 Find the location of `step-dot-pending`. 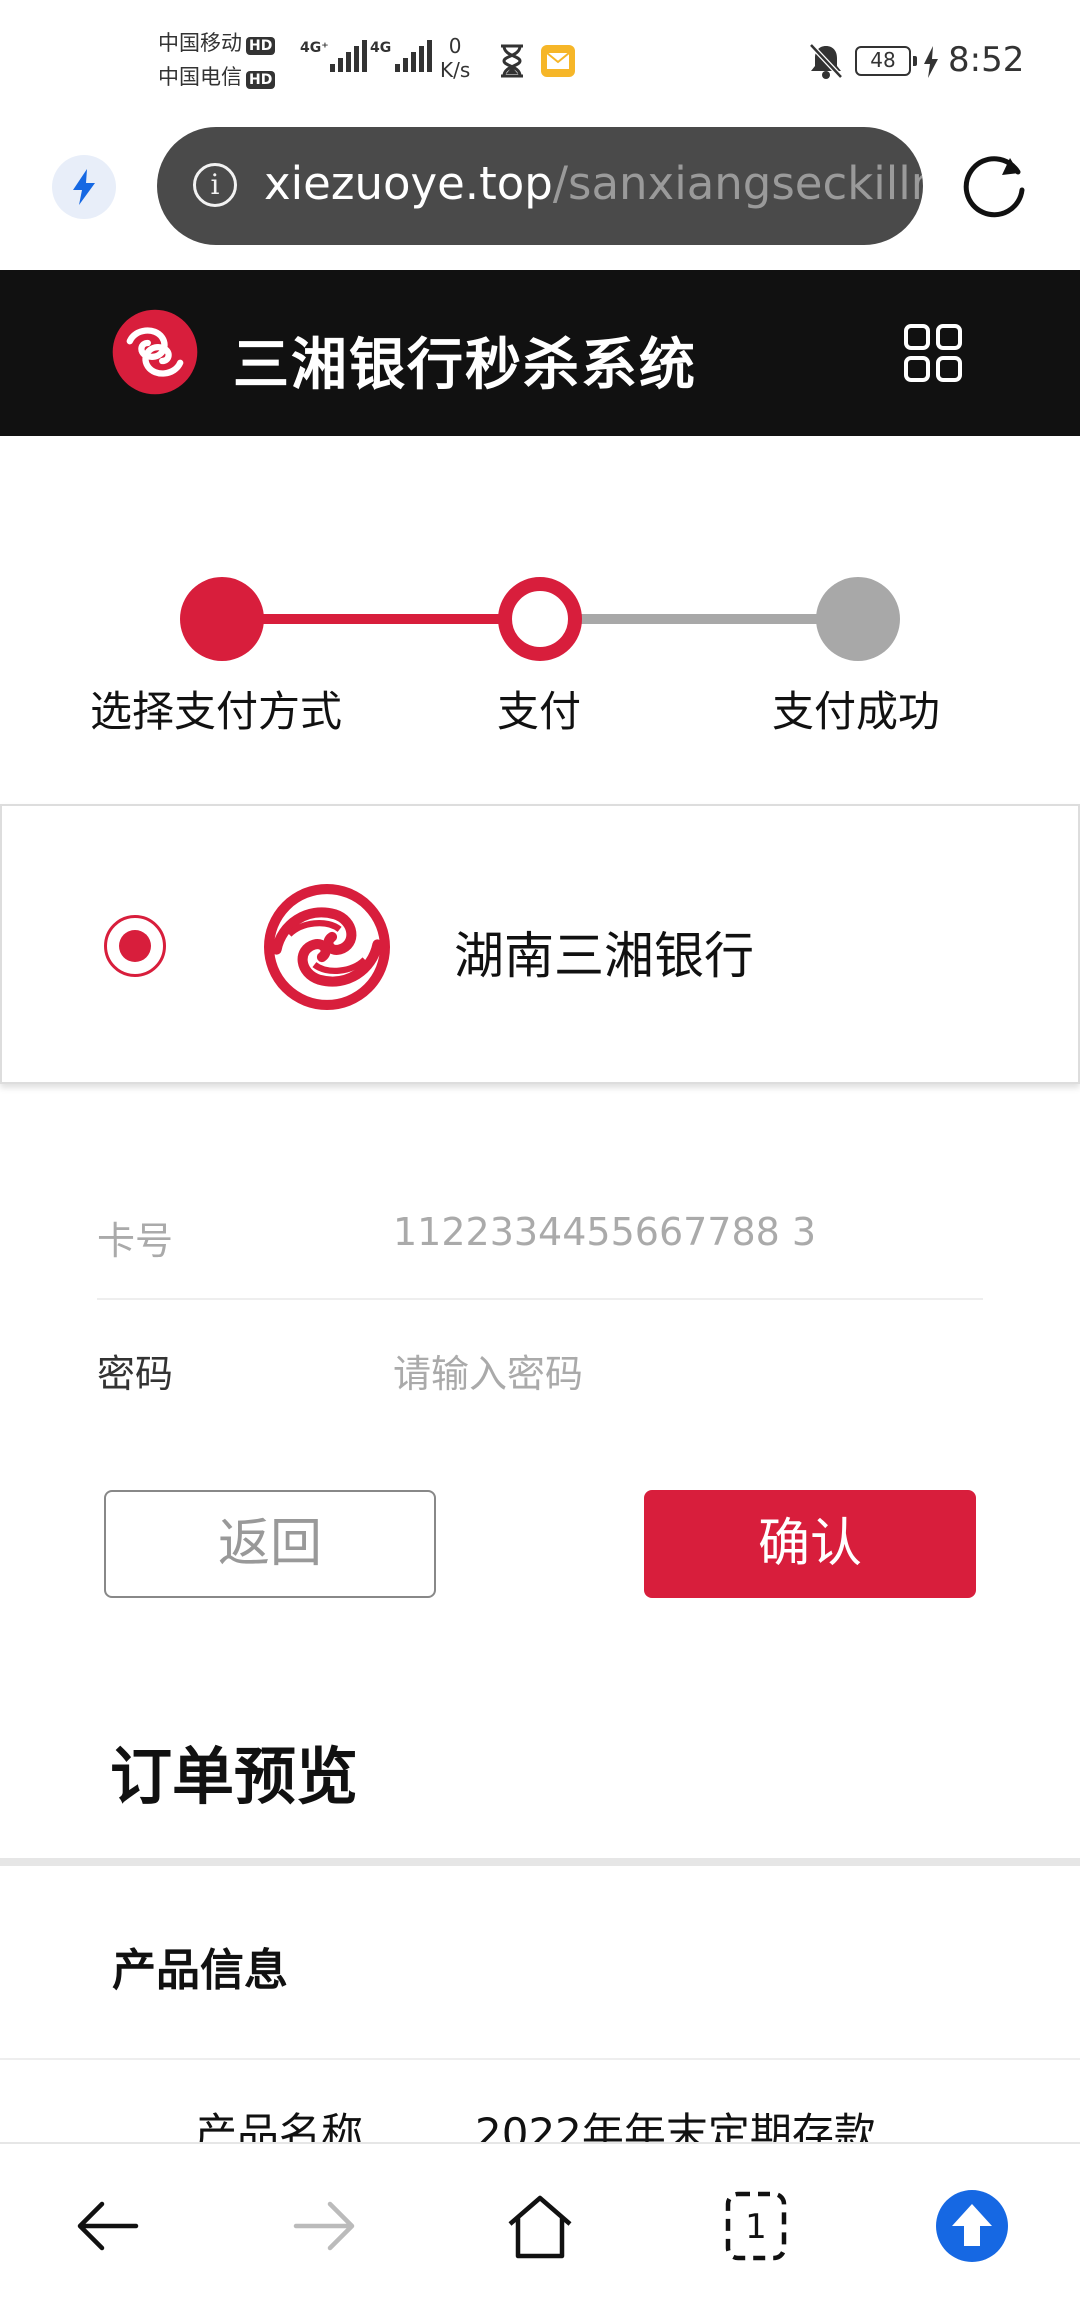

step-dot-pending is located at coordinates (858, 619).